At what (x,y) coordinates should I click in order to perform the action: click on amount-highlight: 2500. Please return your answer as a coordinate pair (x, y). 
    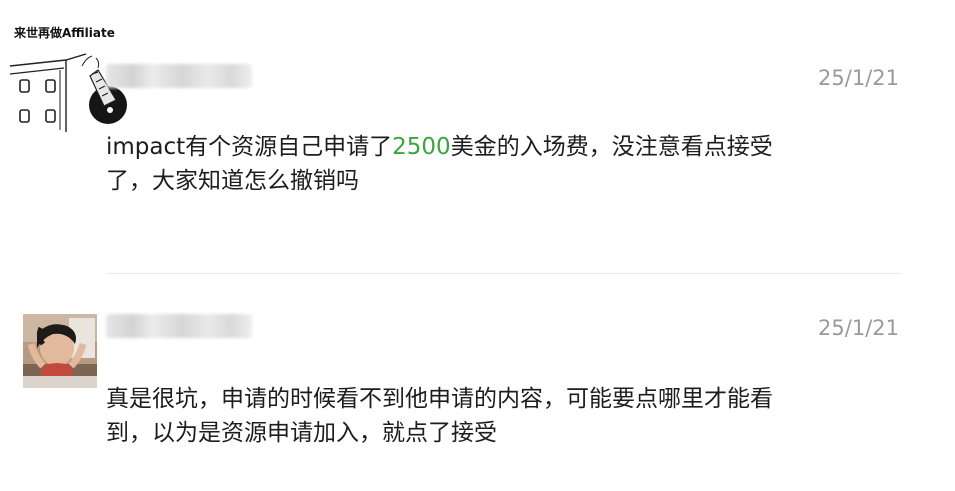
    Looking at the image, I should click on (421, 147).